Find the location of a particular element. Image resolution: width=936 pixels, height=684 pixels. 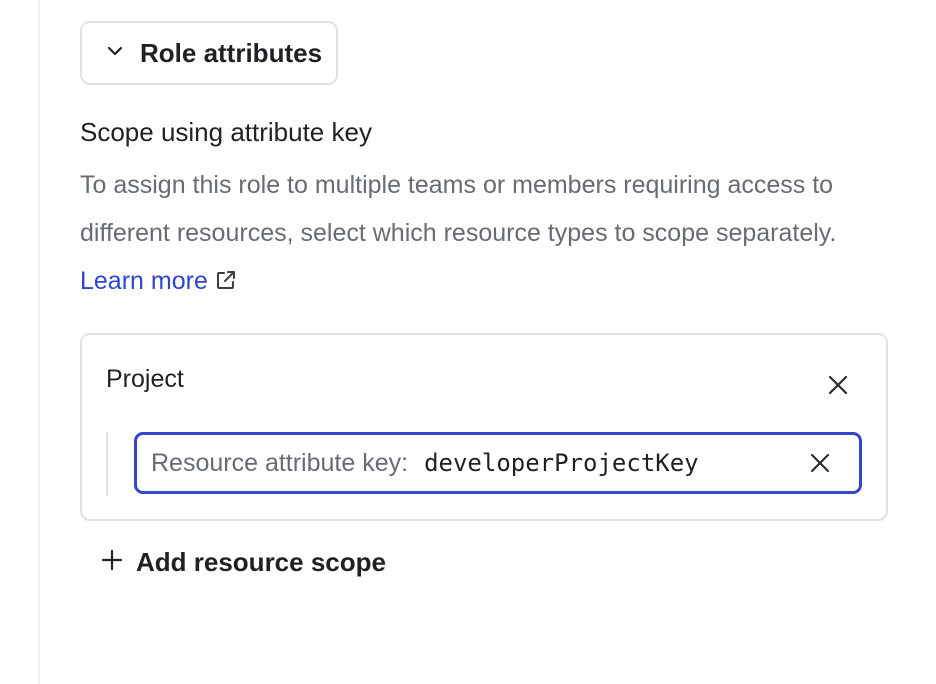

resource-type-title: Project is located at coordinates (145, 379).